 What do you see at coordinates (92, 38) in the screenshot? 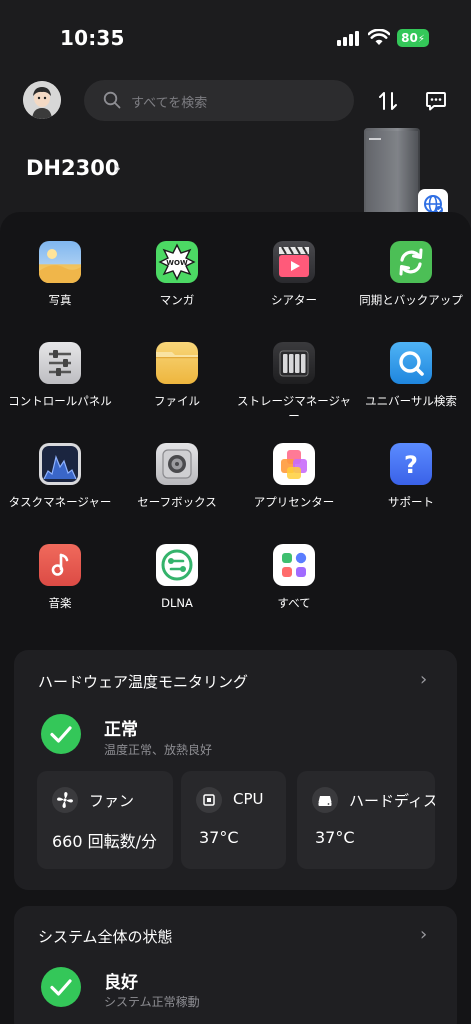
I see `status-time: 10:35` at bounding box center [92, 38].